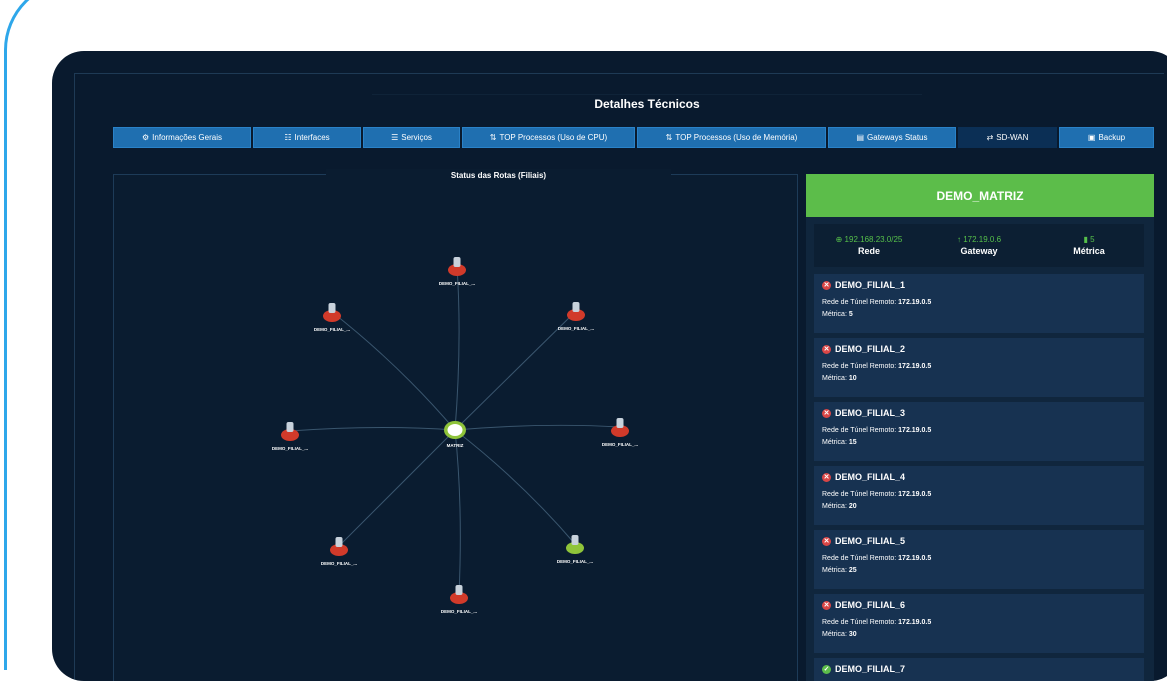  Describe the element at coordinates (852, 570) in the screenshot. I see `metric-value: 25` at that location.